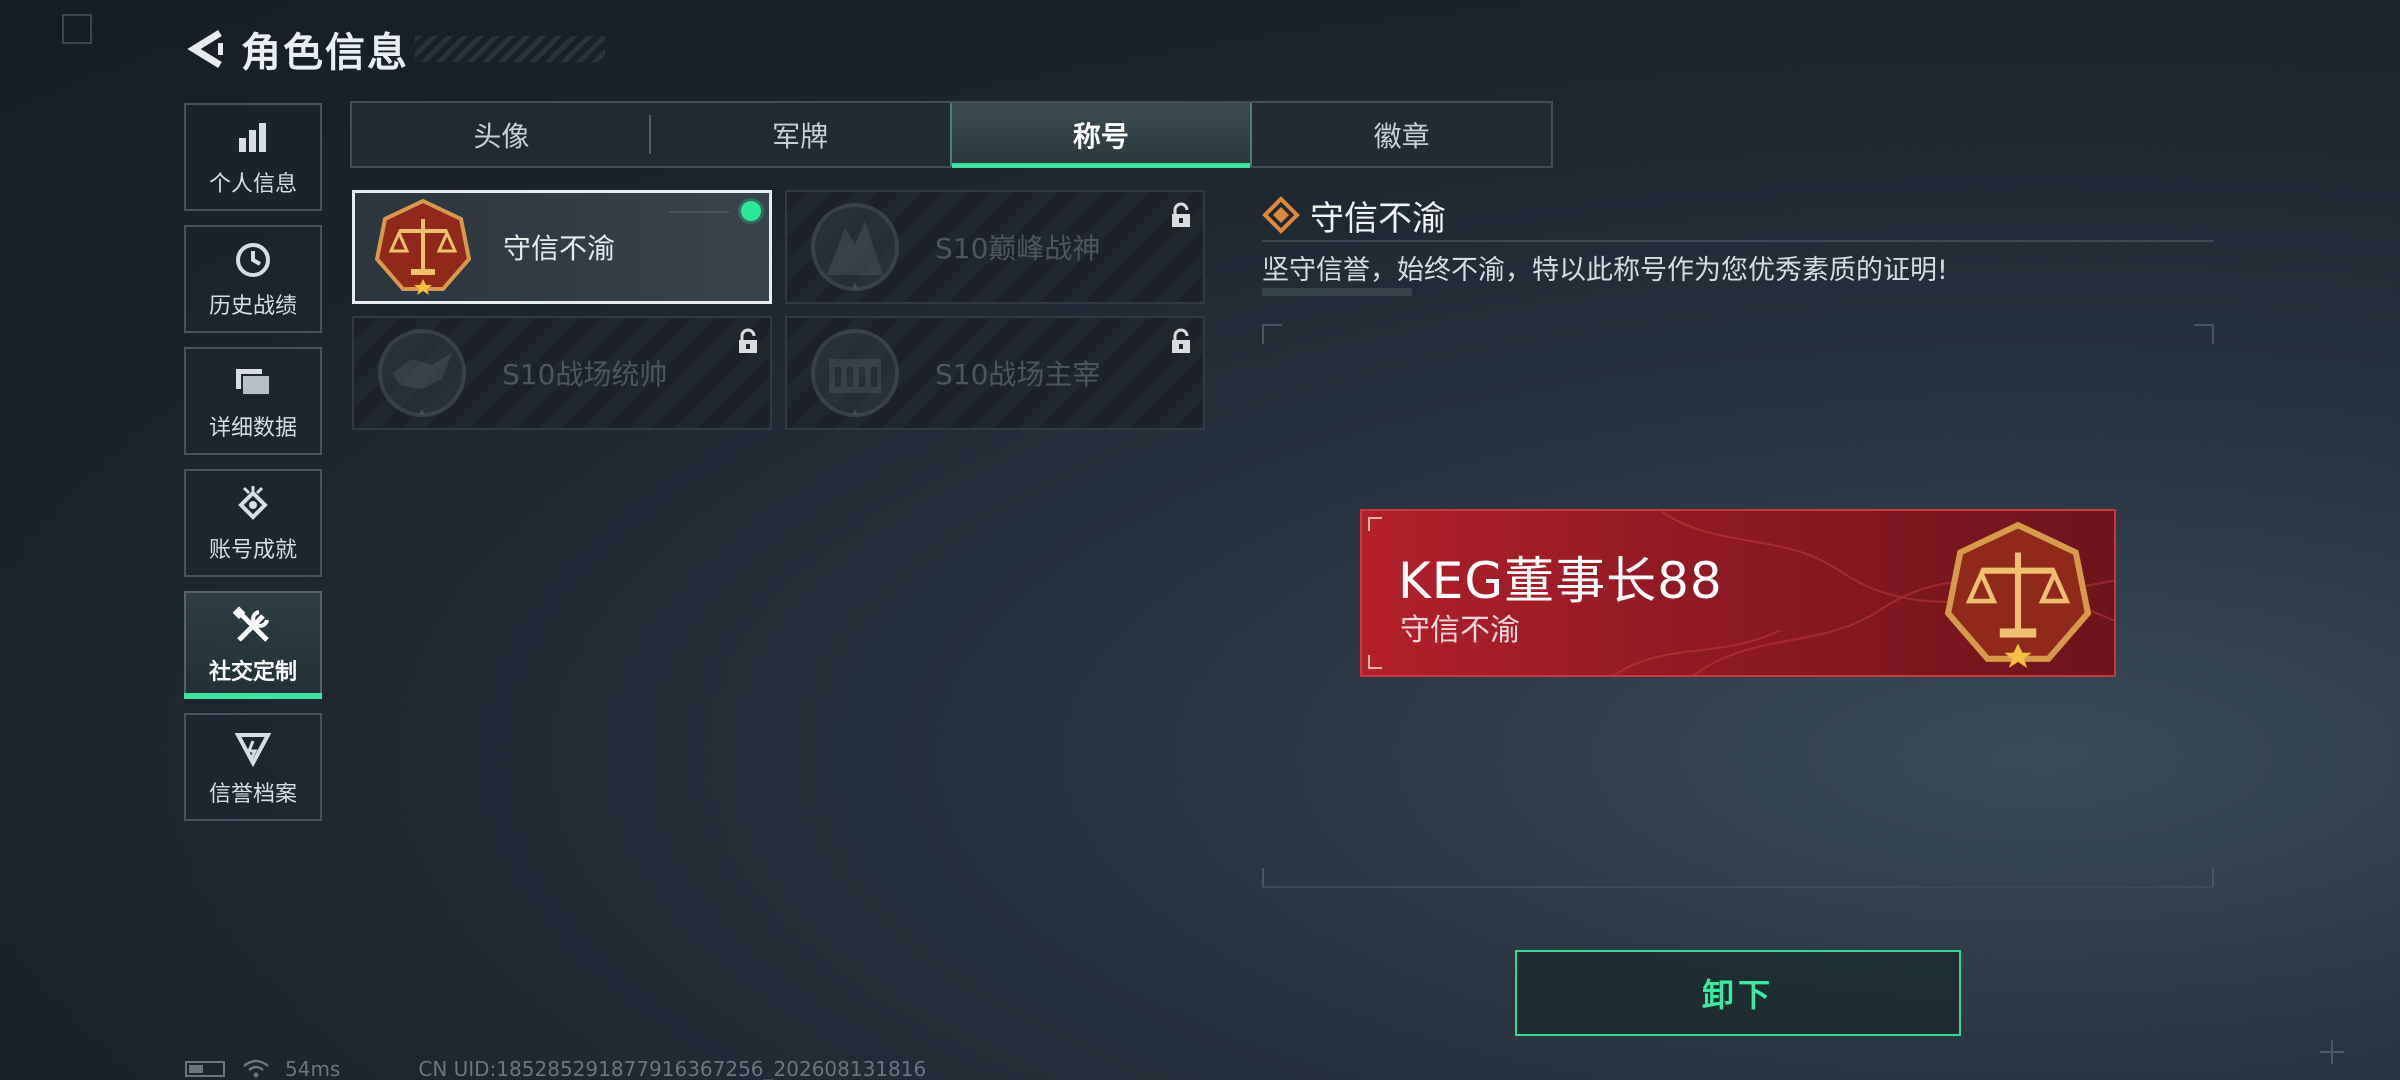  Describe the element at coordinates (253, 748) in the screenshot. I see `reputation-icon` at that location.